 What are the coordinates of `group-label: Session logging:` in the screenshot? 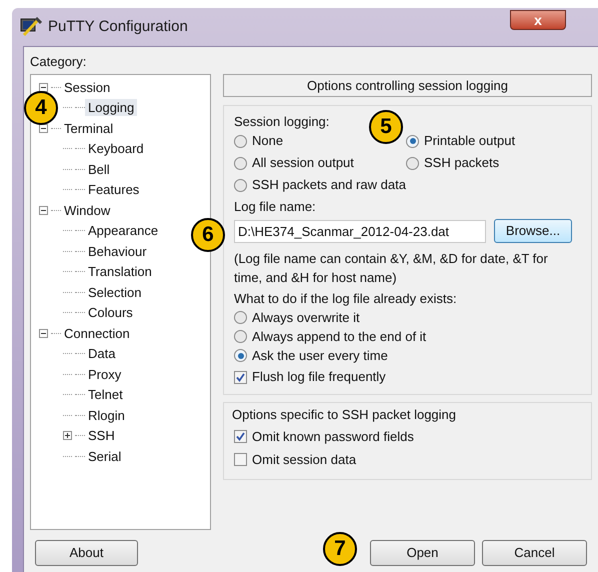 It's located at (282, 121).